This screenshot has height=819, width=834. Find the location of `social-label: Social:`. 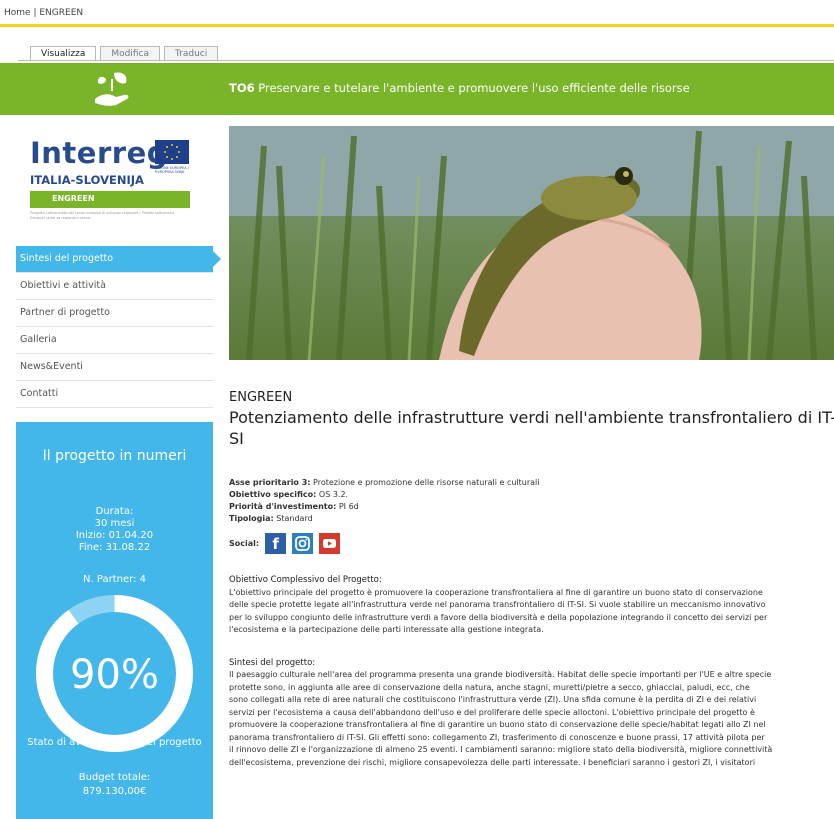

social-label: Social: is located at coordinates (244, 543).